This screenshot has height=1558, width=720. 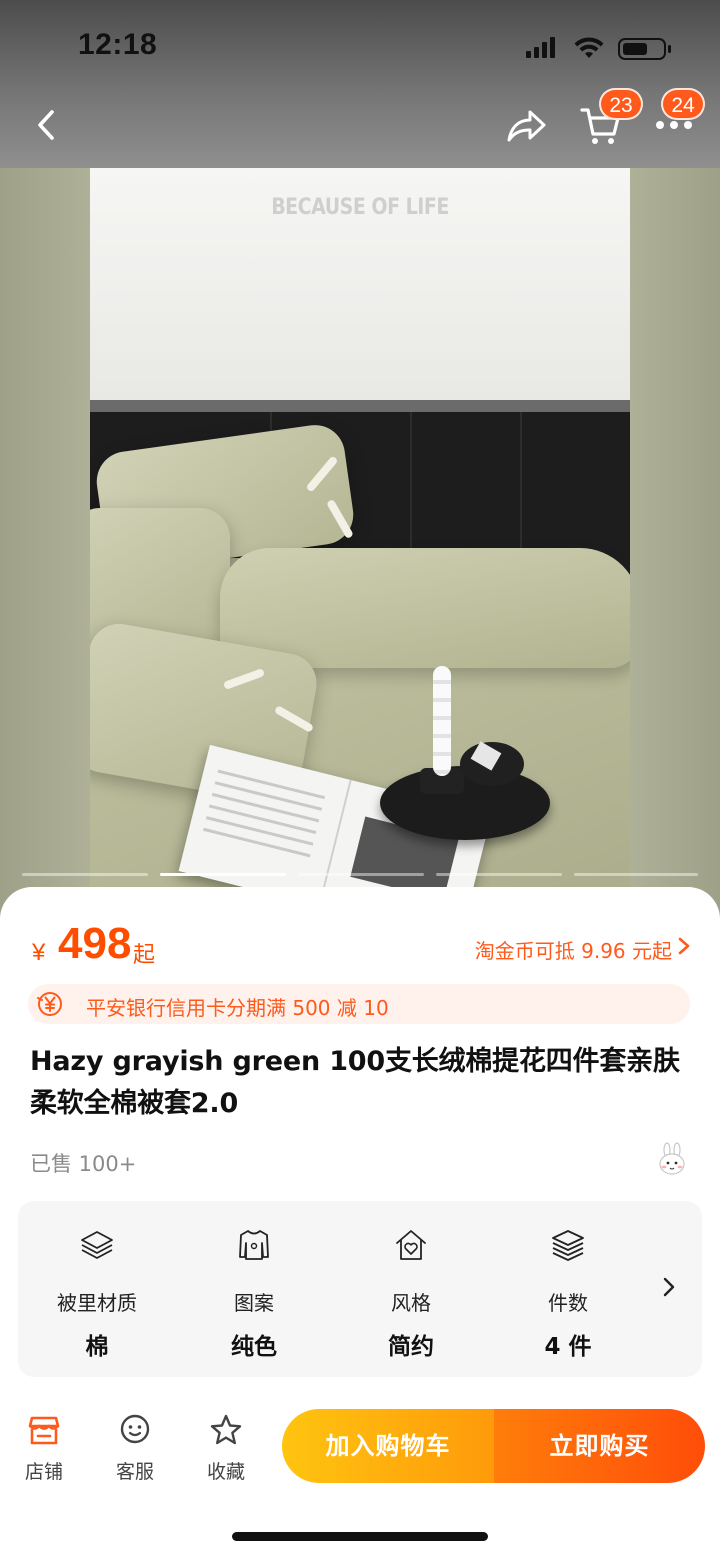 I want to click on wifi-icon, so click(x=589, y=47).